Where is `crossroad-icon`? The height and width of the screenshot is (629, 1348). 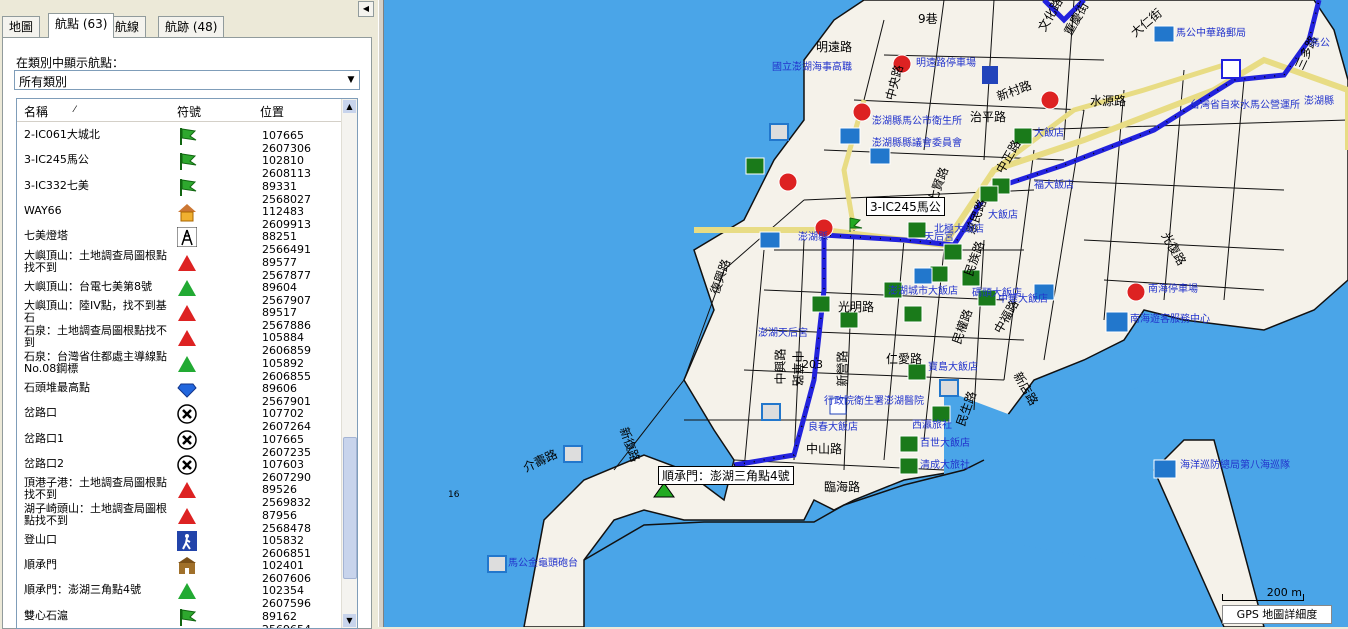
crossroad-icon is located at coordinates (187, 439).